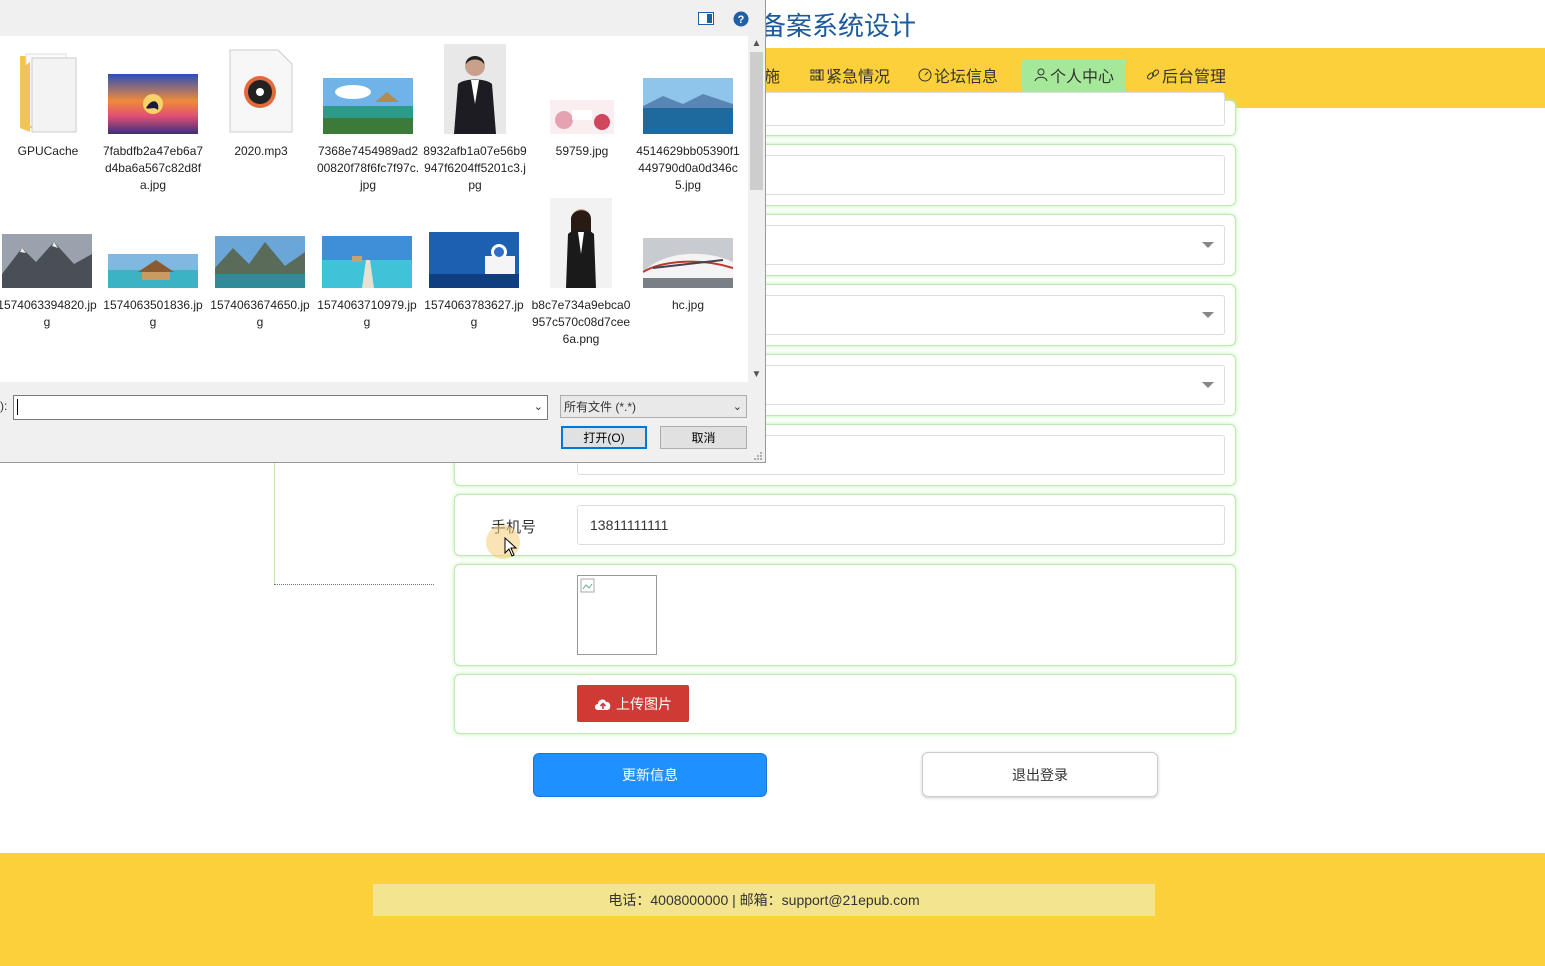 The width and height of the screenshot is (1545, 966). What do you see at coordinates (368, 168) in the screenshot?
I see `file-name: 7368e7454989ad200820f78f6fc7f97c.jpg` at bounding box center [368, 168].